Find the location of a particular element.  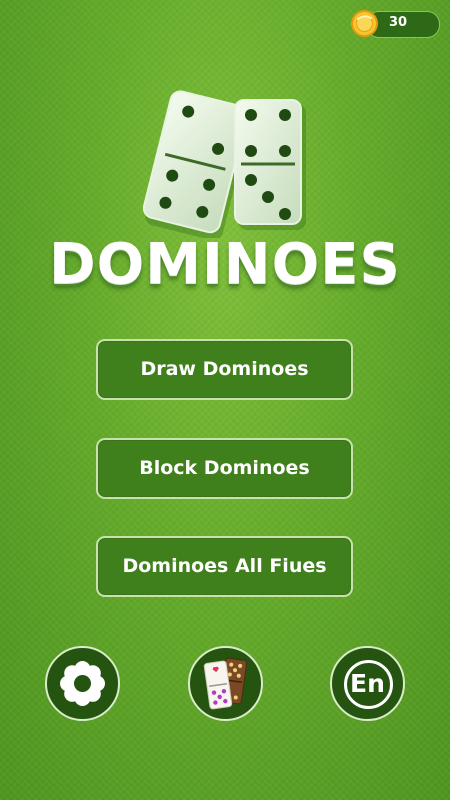

coin-count: 30 is located at coordinates (398, 22).